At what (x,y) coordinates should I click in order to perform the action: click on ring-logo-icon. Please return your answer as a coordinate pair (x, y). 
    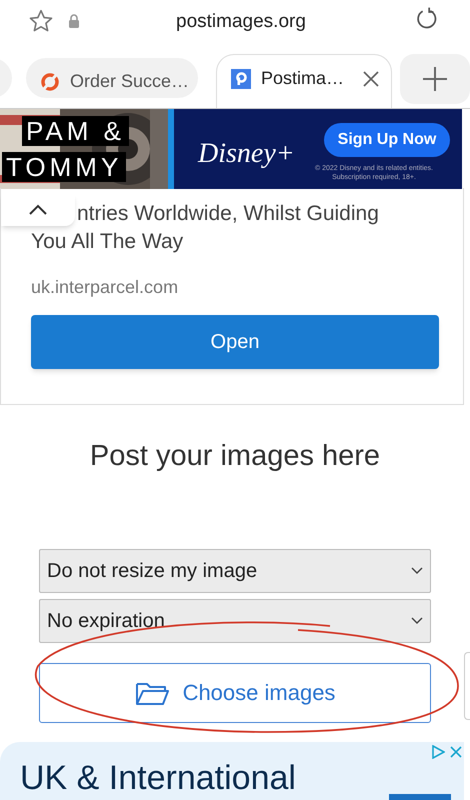
    Looking at the image, I should click on (50, 82).